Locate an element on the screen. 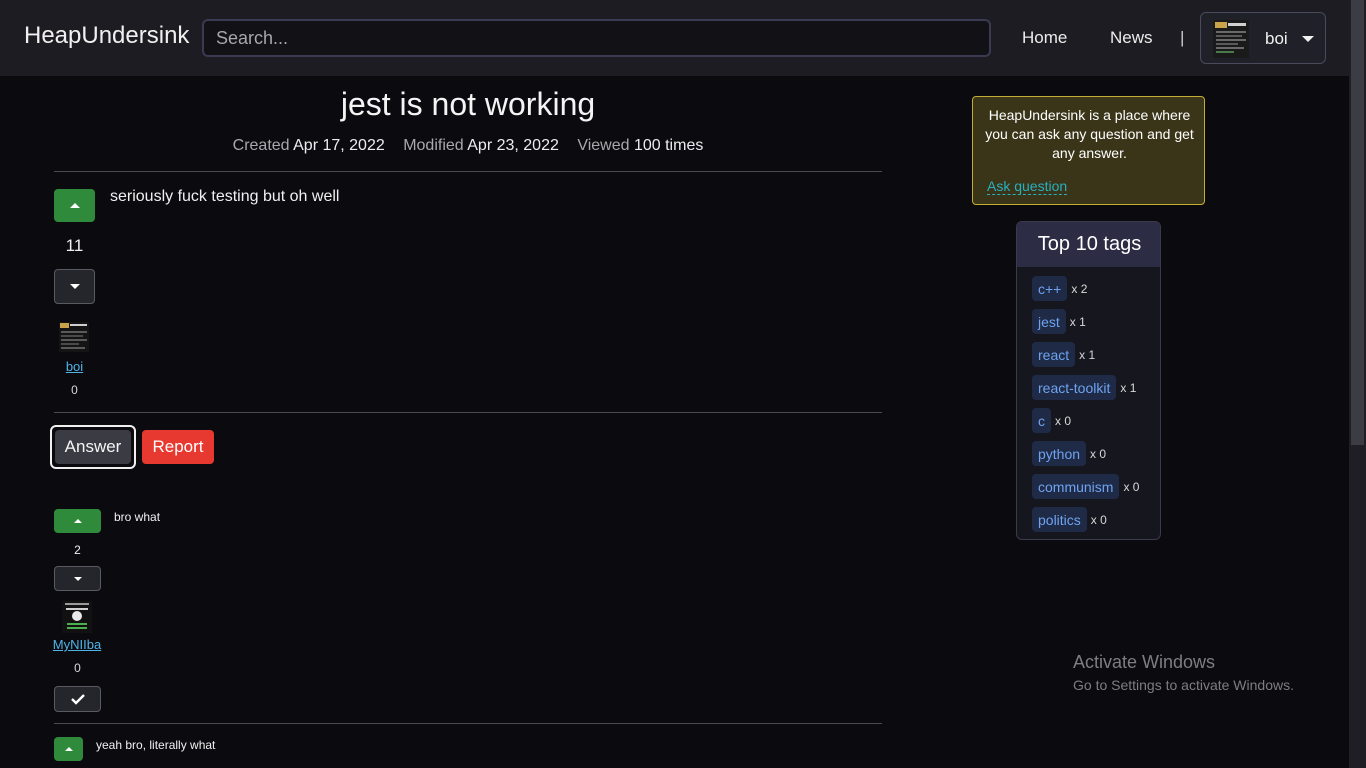 This screenshot has height=768, width=1366. question-downvote-button is located at coordinates (74, 286).